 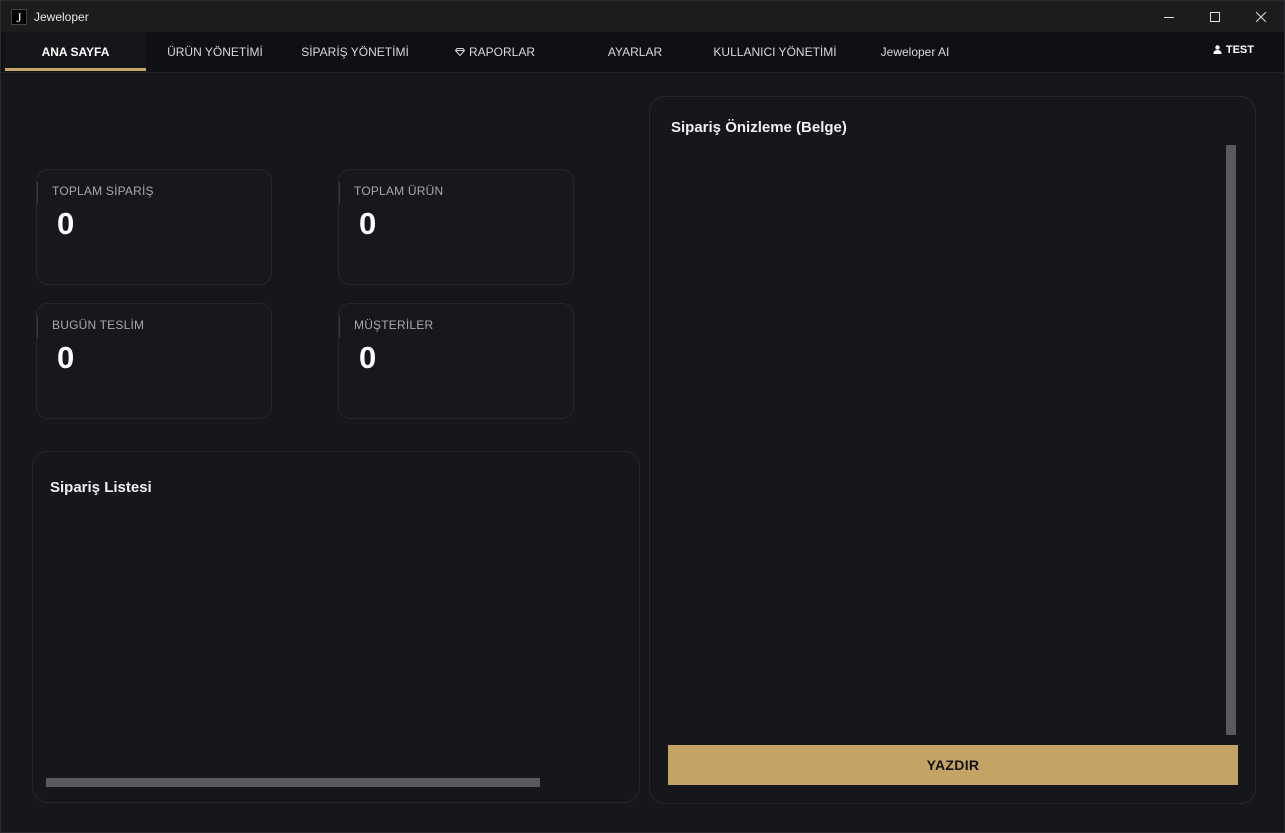 What do you see at coordinates (642, 16) in the screenshot?
I see `title-bar: J Jeweloper` at bounding box center [642, 16].